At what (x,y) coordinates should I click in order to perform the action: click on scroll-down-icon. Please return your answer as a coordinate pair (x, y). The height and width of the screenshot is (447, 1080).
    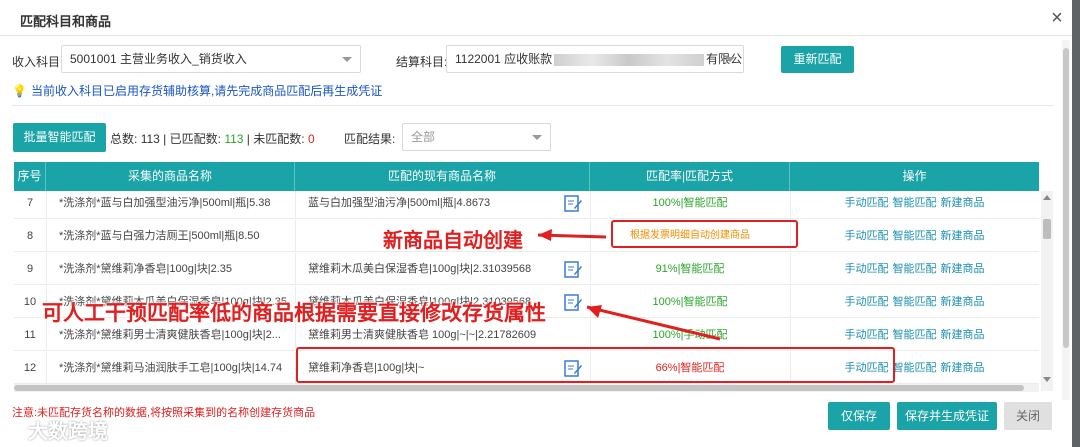
    Looking at the image, I should click on (1047, 379).